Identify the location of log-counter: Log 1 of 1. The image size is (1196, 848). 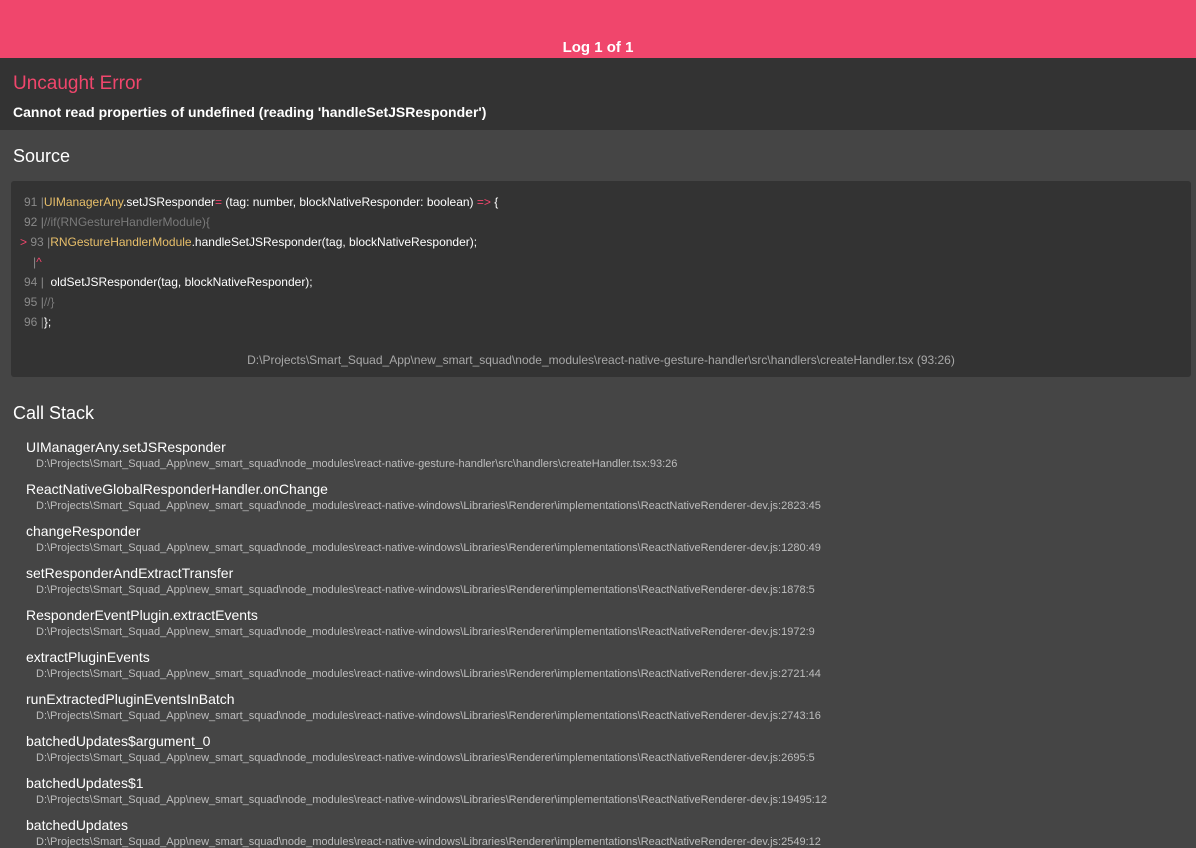
(598, 47).